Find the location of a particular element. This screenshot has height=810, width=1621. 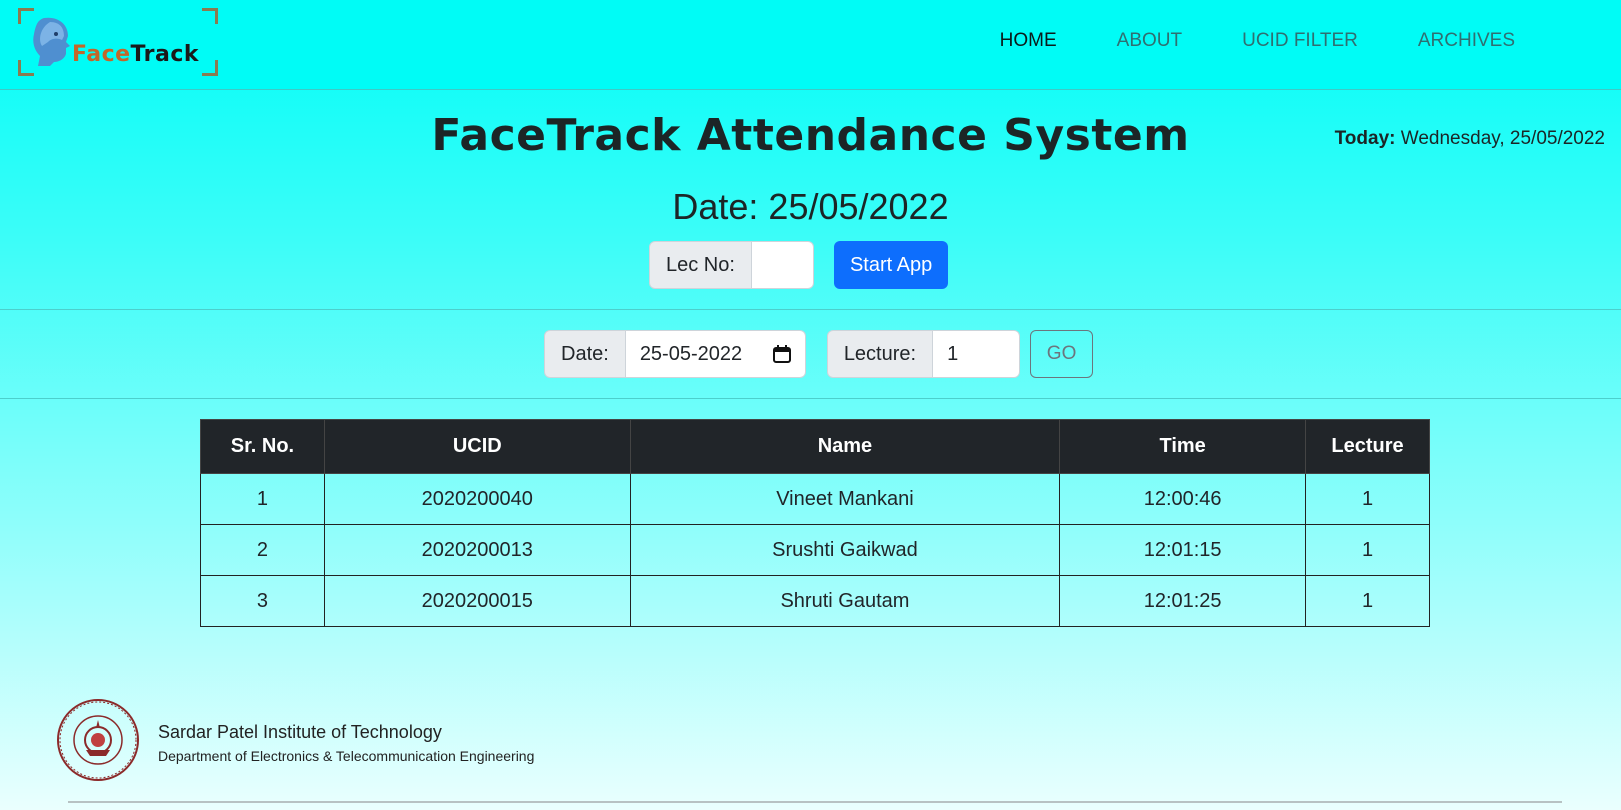

cell-sr-no: 3 is located at coordinates (262, 601).